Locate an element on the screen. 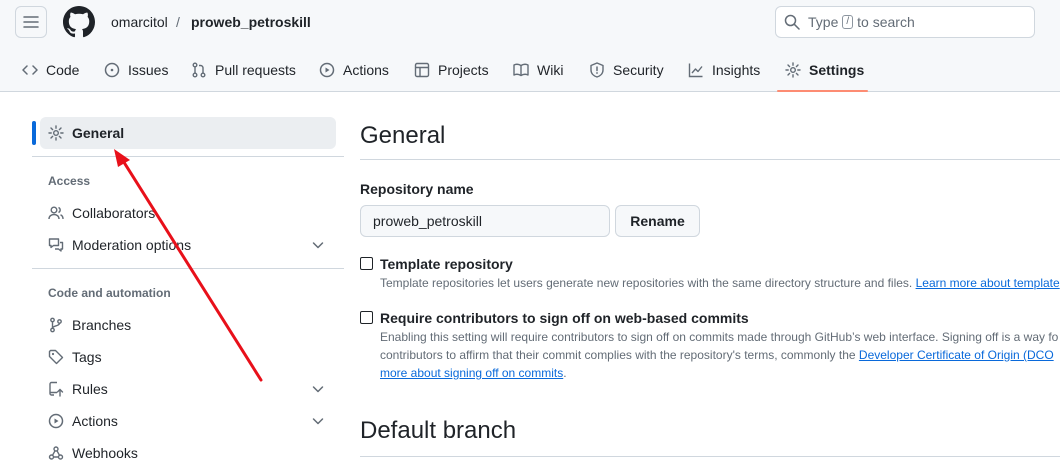 This screenshot has width=1060, height=461. hamburger-icon is located at coordinates (31, 22).